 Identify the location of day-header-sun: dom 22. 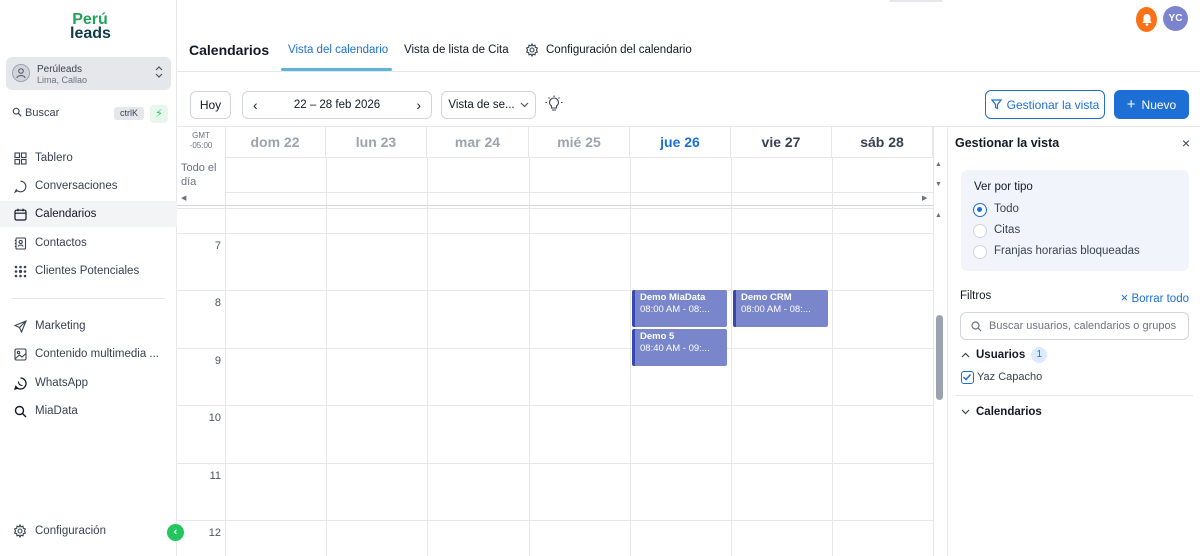
(275, 142).